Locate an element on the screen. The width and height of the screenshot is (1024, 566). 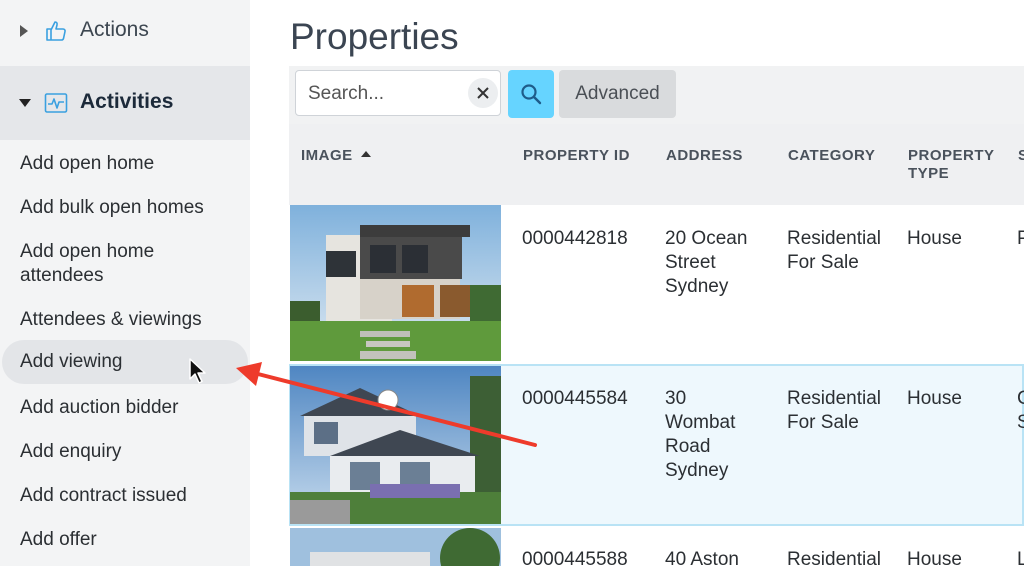
page-title: Properties is located at coordinates (374, 36).